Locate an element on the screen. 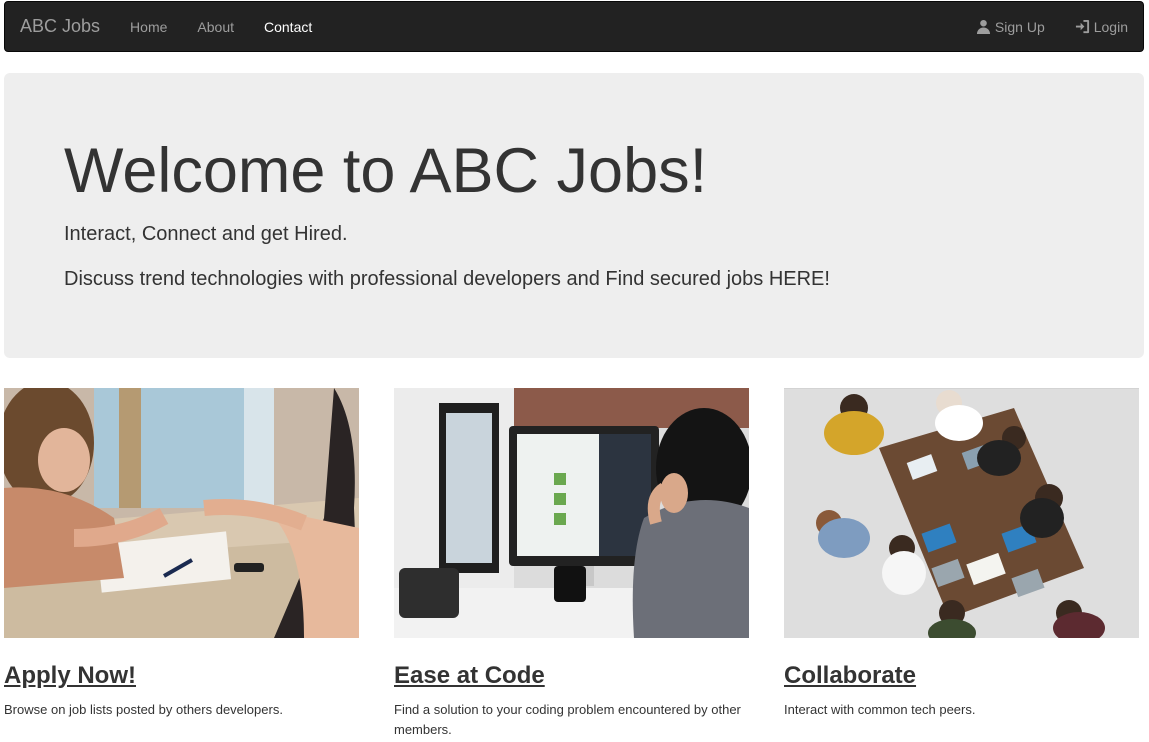 The width and height of the screenshot is (1149, 742). login-label: Login is located at coordinates (1110, 26).